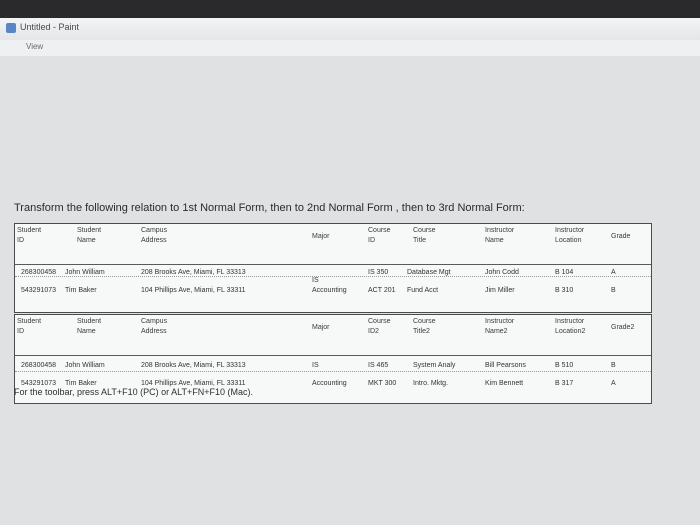  Describe the element at coordinates (568, 240) in the screenshot. I see `header-instructor-location-2: Location` at that location.